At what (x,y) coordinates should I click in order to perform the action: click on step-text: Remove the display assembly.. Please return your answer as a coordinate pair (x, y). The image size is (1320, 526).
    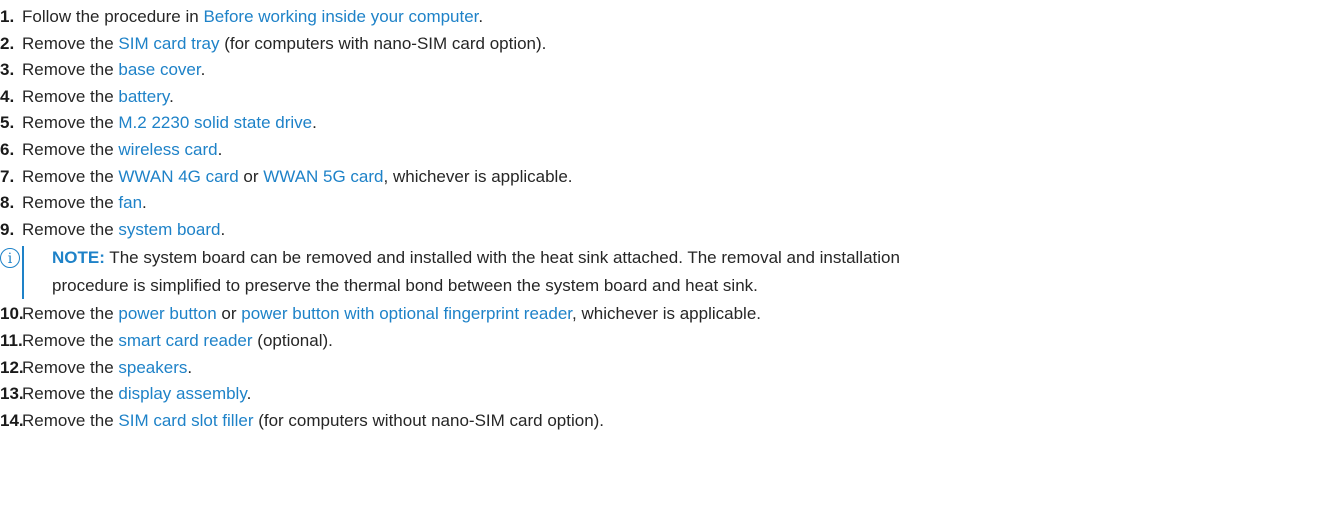
    Looking at the image, I should click on (137, 394).